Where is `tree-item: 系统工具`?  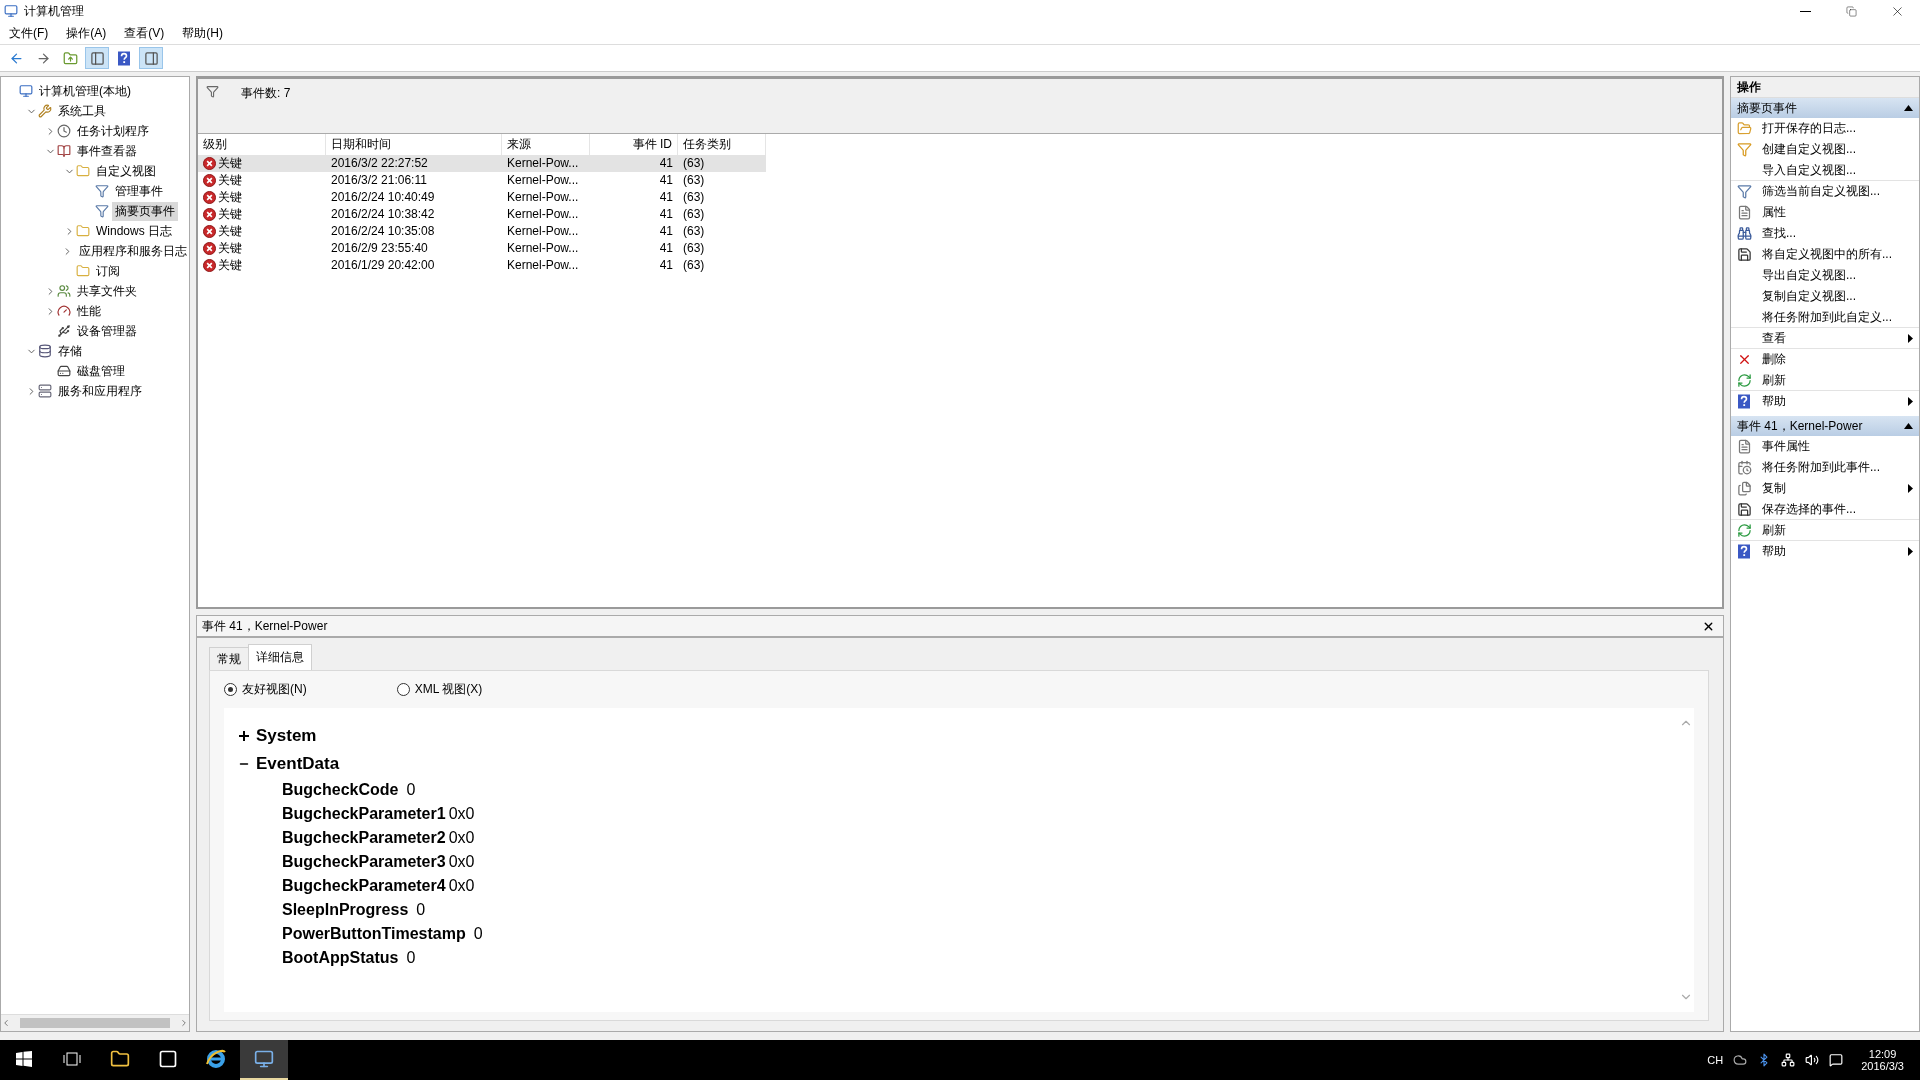 tree-item: 系统工具 is located at coordinates (82, 111).